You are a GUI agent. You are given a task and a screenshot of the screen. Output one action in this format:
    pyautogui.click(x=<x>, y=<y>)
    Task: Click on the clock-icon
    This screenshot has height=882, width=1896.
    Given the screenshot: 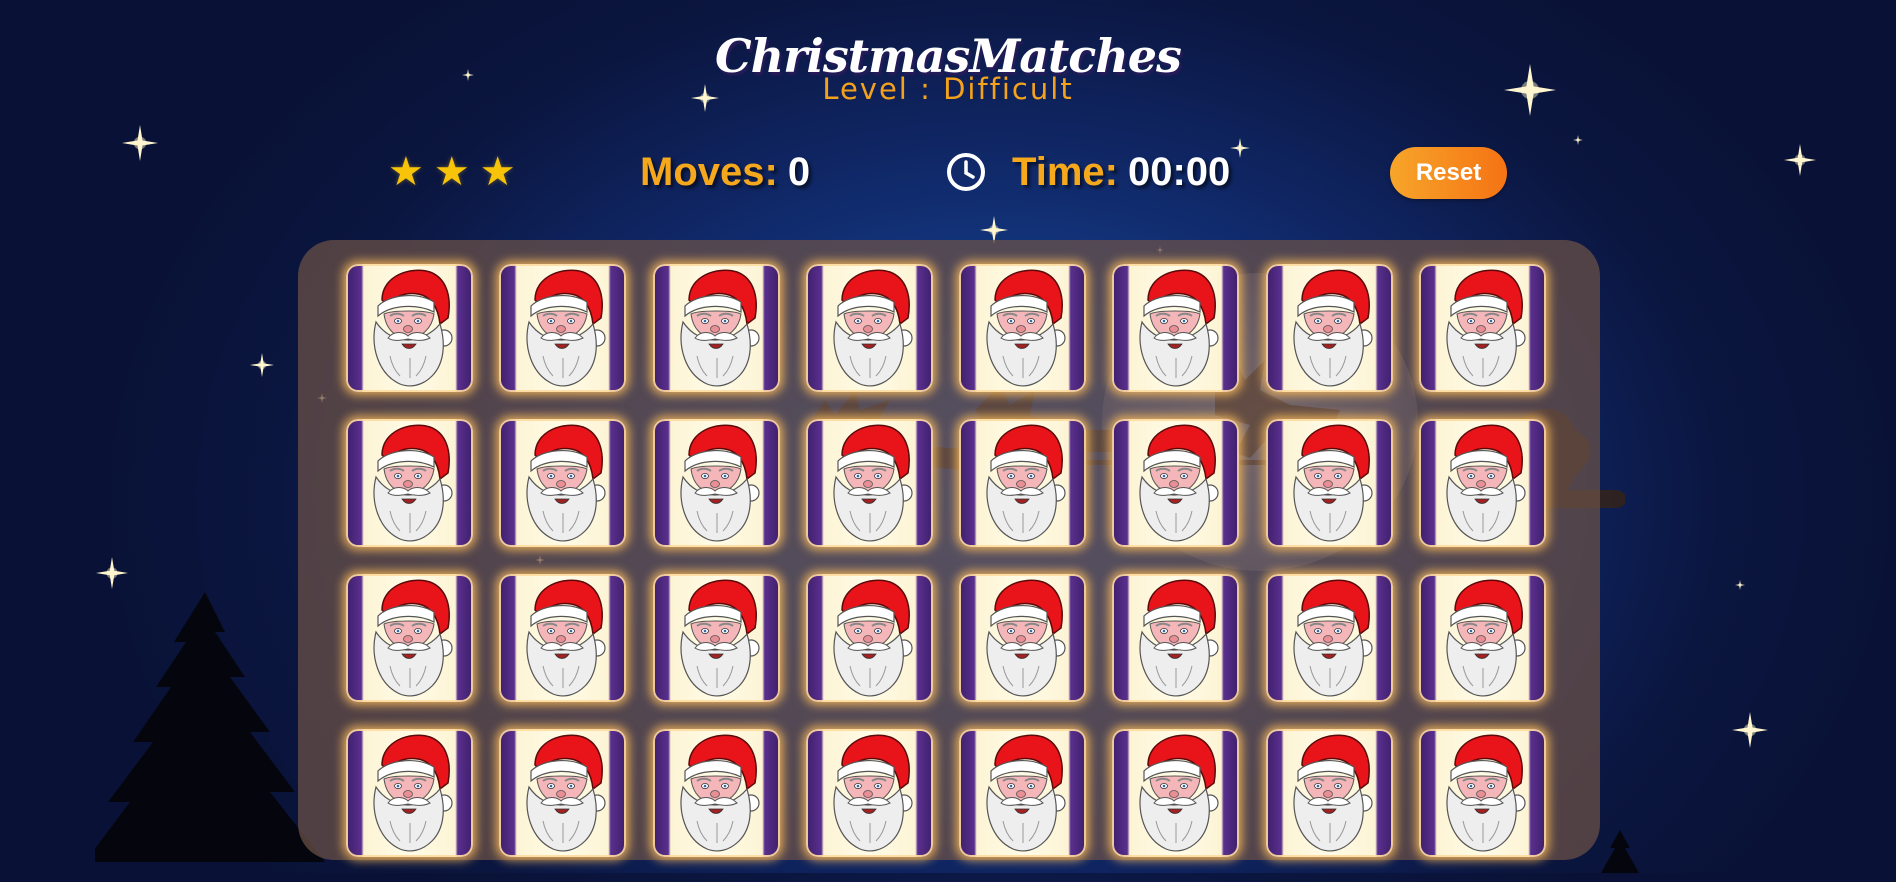 What is the action you would take?
    pyautogui.click(x=966, y=172)
    